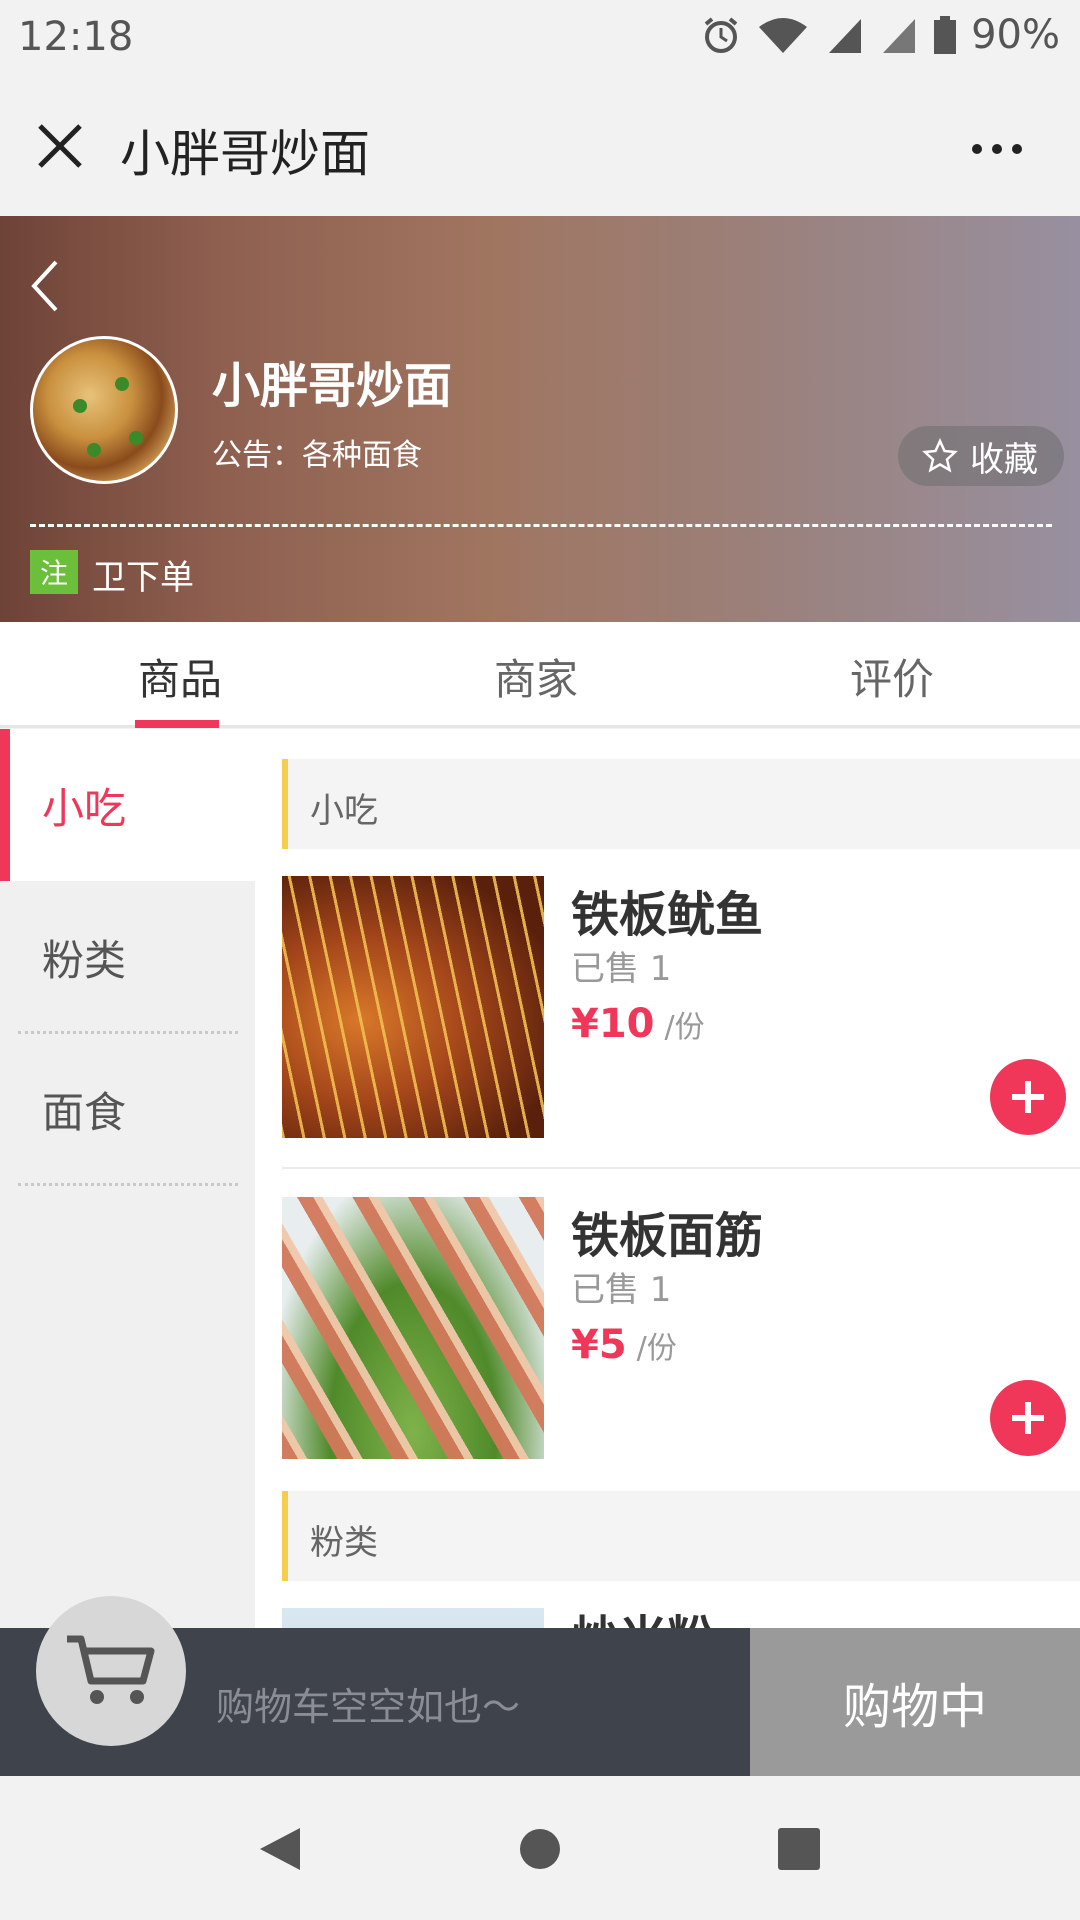  Describe the element at coordinates (368, 1707) in the screenshot. I see `cart-empty-text: 购物车空空如也～` at that location.